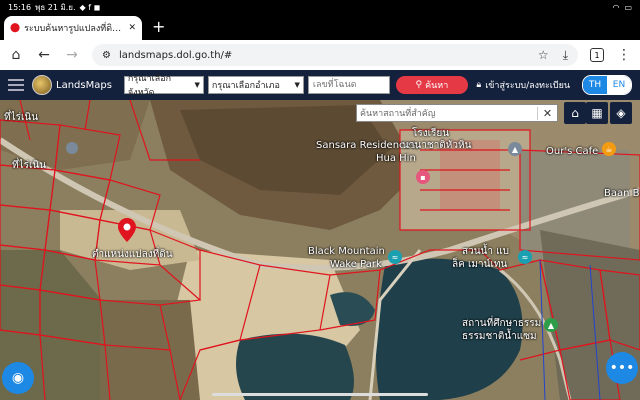  Describe the element at coordinates (565, 55) in the screenshot. I see `download-icon: ⤓` at that location.